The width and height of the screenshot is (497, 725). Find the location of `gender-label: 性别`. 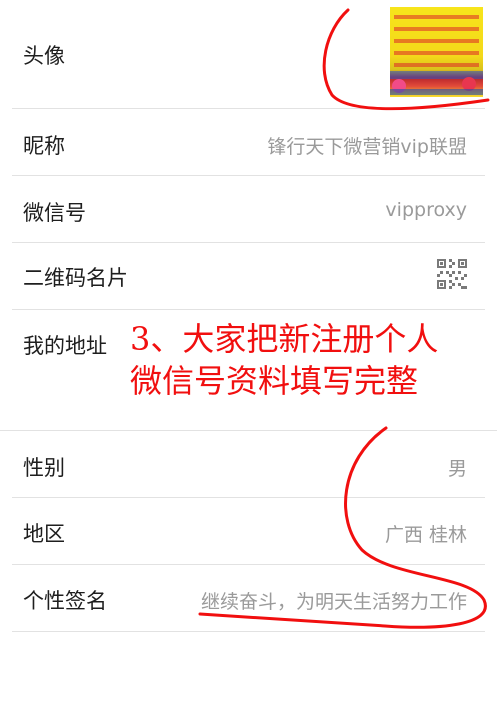

gender-label: 性别 is located at coordinates (44, 468).